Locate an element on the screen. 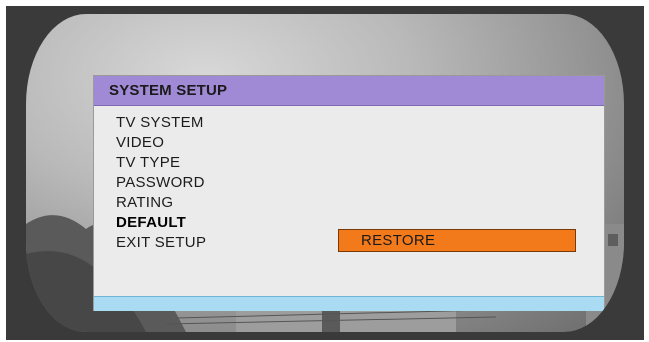  status-bar is located at coordinates (349, 303).